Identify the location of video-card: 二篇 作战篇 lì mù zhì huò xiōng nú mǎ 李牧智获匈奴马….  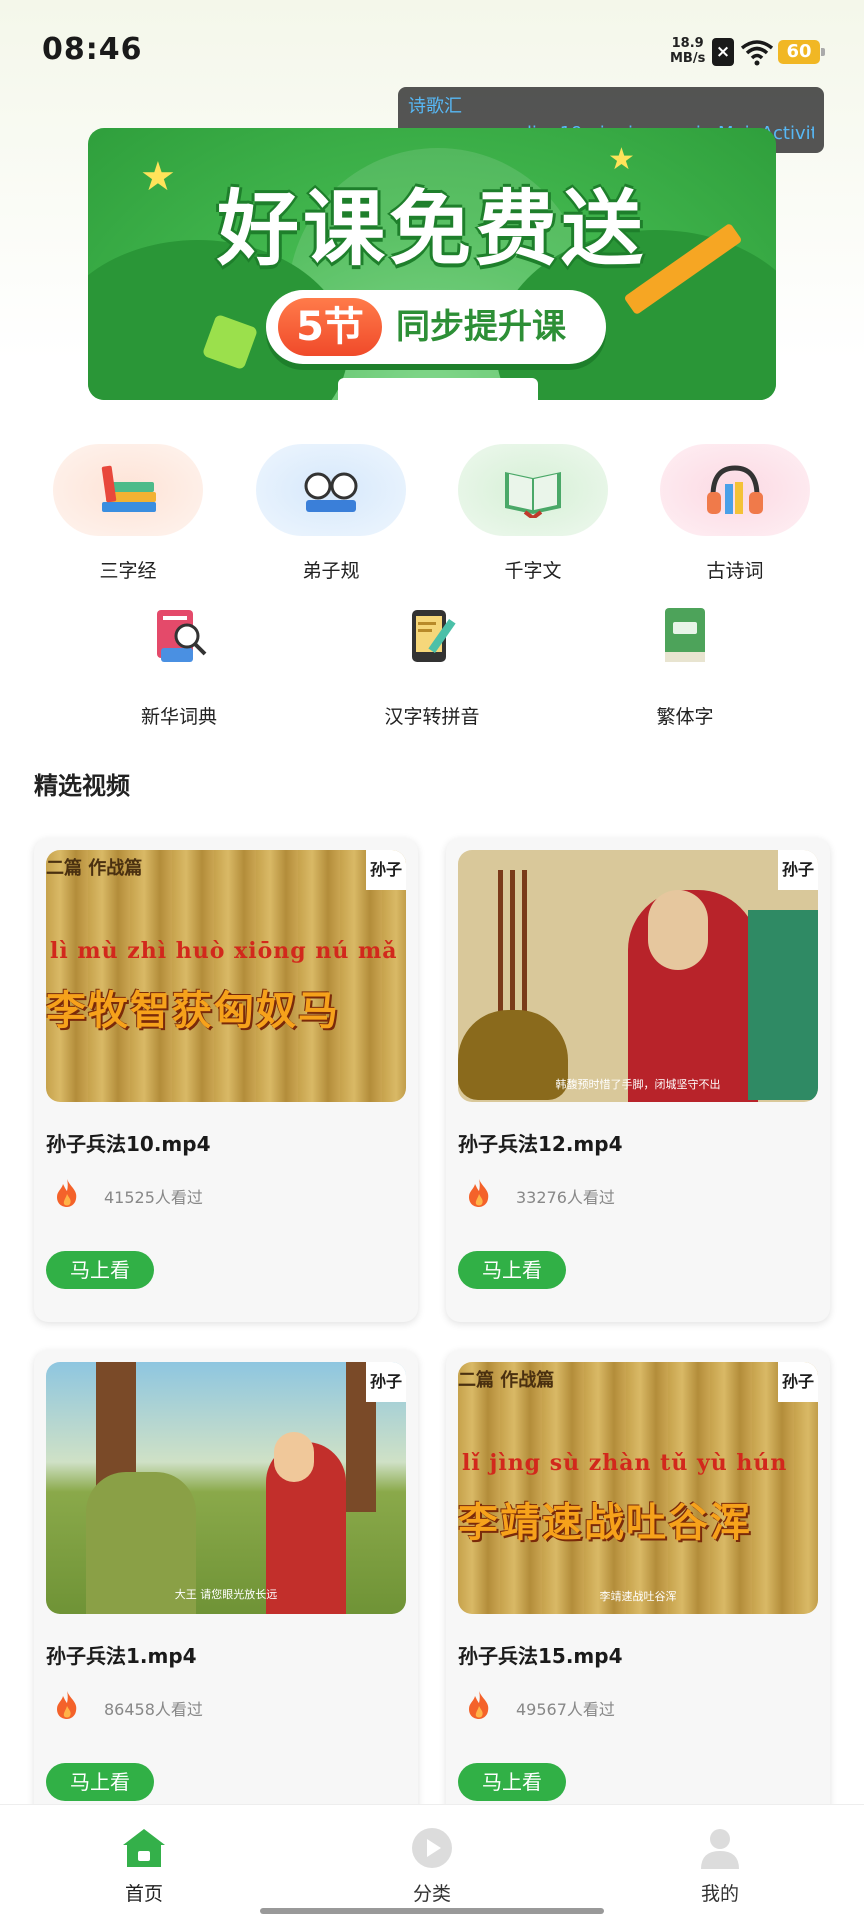
(226, 1080).